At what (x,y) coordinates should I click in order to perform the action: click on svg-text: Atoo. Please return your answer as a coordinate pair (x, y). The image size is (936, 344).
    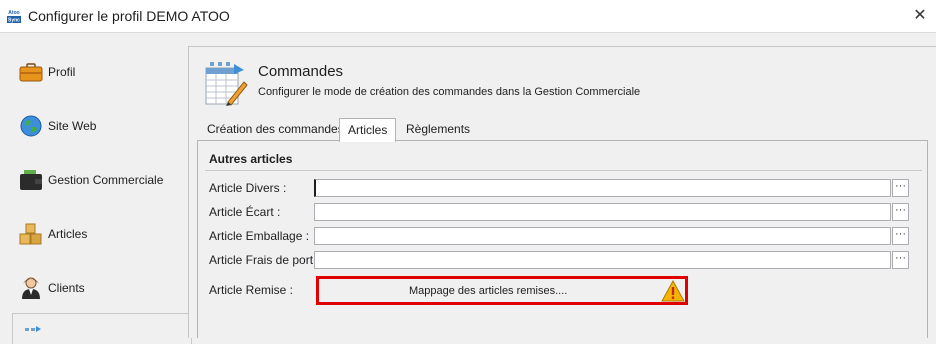
    Looking at the image, I should click on (13, 13).